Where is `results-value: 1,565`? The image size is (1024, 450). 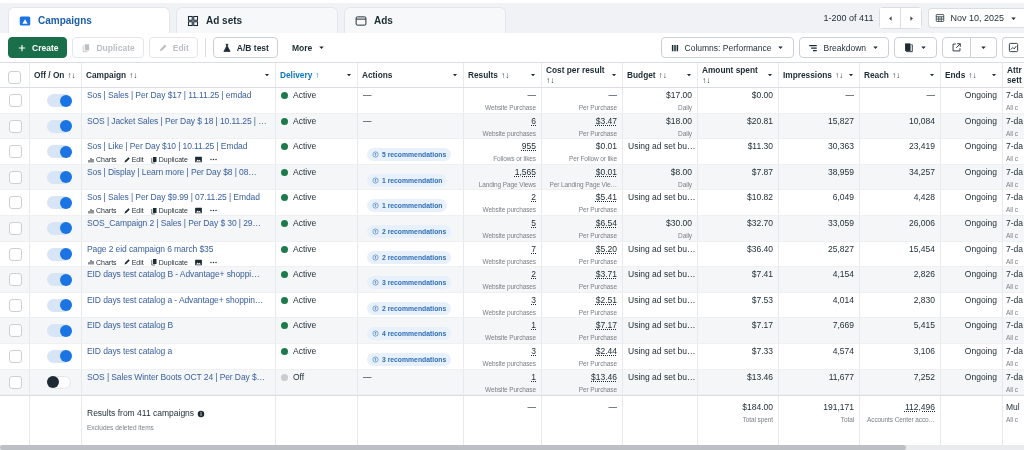
results-value: 1,565 is located at coordinates (502, 172).